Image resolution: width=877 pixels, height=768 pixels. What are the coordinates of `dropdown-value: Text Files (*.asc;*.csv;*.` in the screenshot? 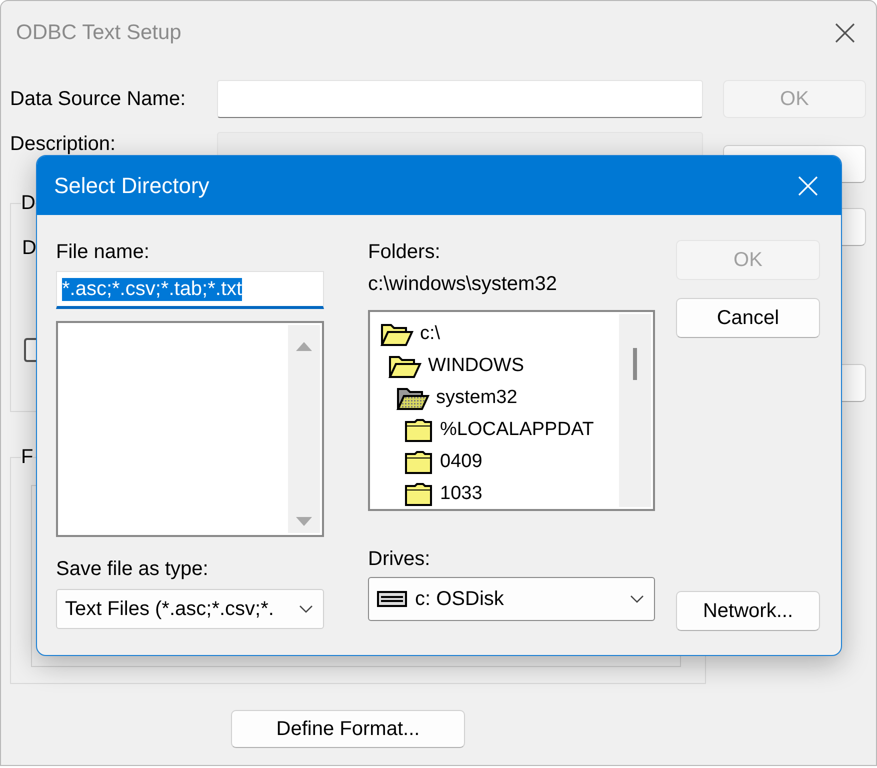 It's located at (169, 609).